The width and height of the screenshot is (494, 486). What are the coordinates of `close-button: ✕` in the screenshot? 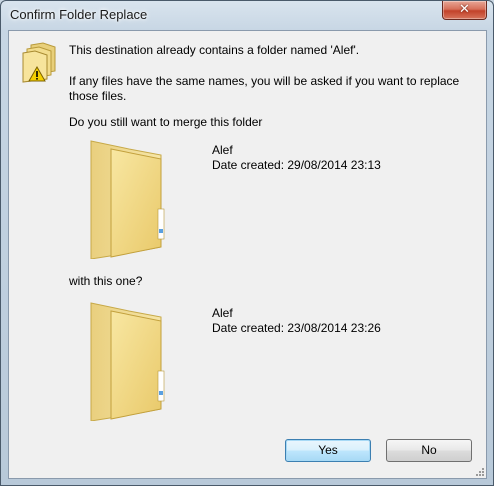 It's located at (464, 10).